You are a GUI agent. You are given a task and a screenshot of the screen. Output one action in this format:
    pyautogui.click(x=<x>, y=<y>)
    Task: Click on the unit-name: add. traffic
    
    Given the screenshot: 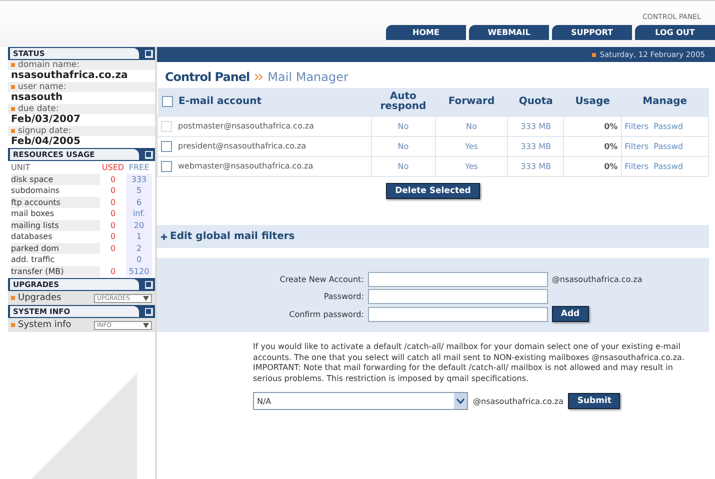 What is the action you would take?
    pyautogui.click(x=33, y=260)
    